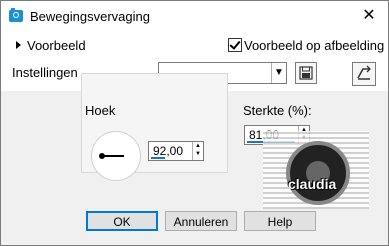  What do you see at coordinates (100, 110) in the screenshot?
I see `angle-label: Hoek` at bounding box center [100, 110].